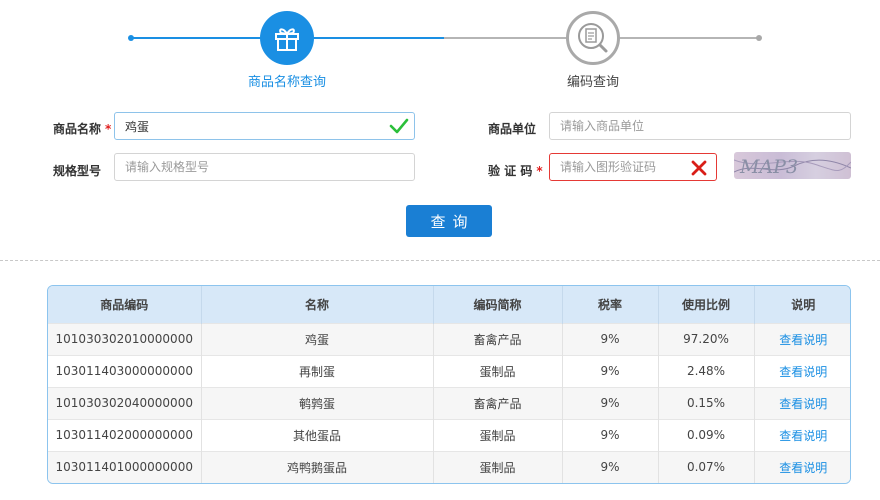  What do you see at coordinates (264, 126) in the screenshot?
I see `product-name-input` at bounding box center [264, 126].